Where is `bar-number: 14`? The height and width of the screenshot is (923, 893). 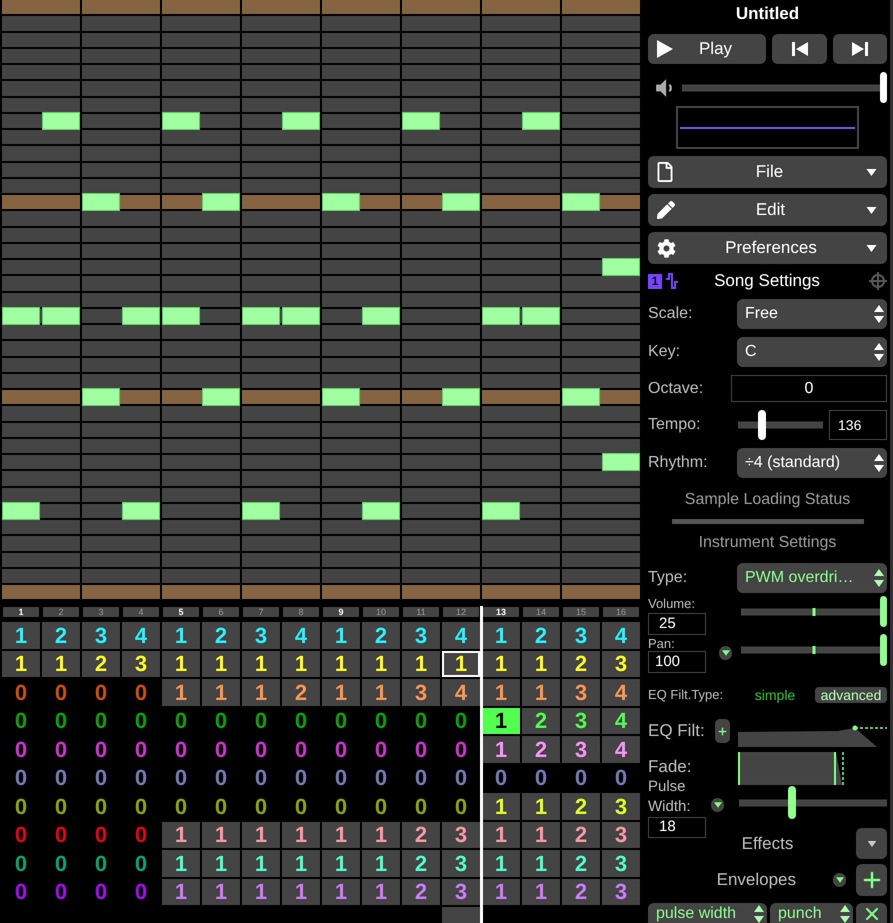
bar-number: 14 is located at coordinates (541, 612).